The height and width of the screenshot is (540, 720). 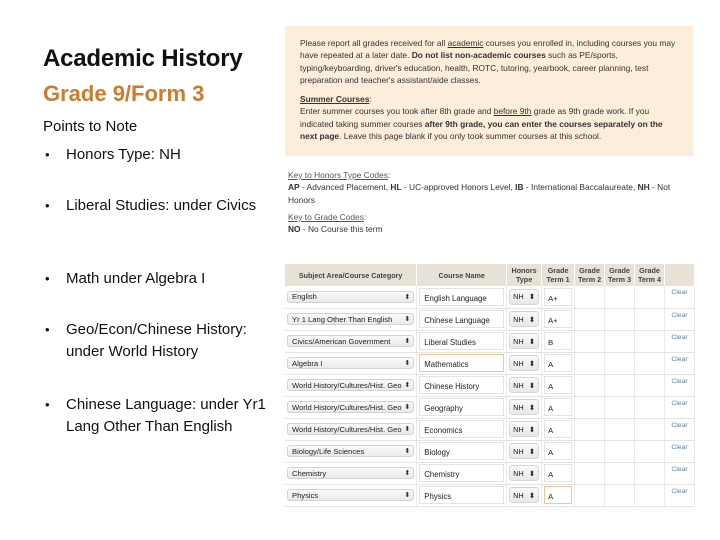 I want to click on category-select: English ⬍, so click(x=351, y=296).